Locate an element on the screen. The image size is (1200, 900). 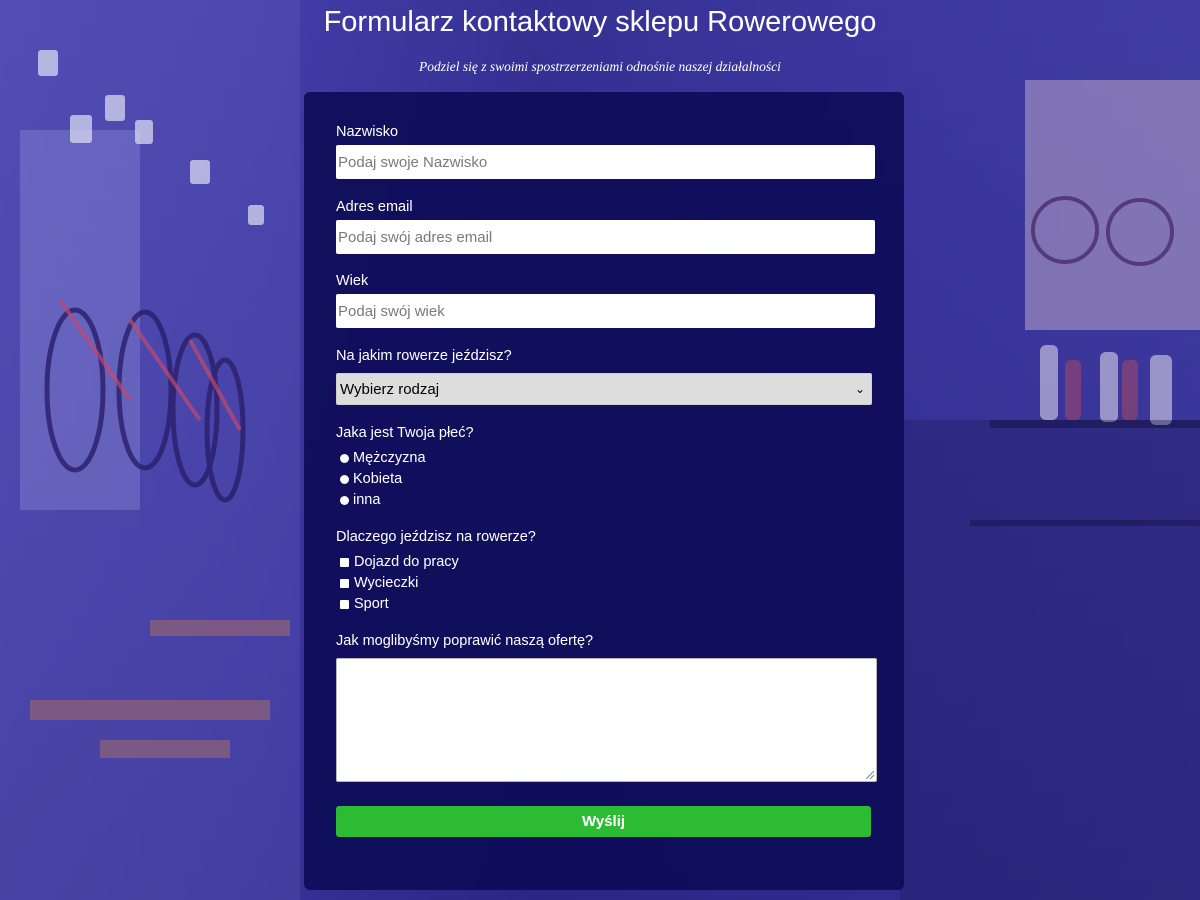
email-input is located at coordinates (605, 237).